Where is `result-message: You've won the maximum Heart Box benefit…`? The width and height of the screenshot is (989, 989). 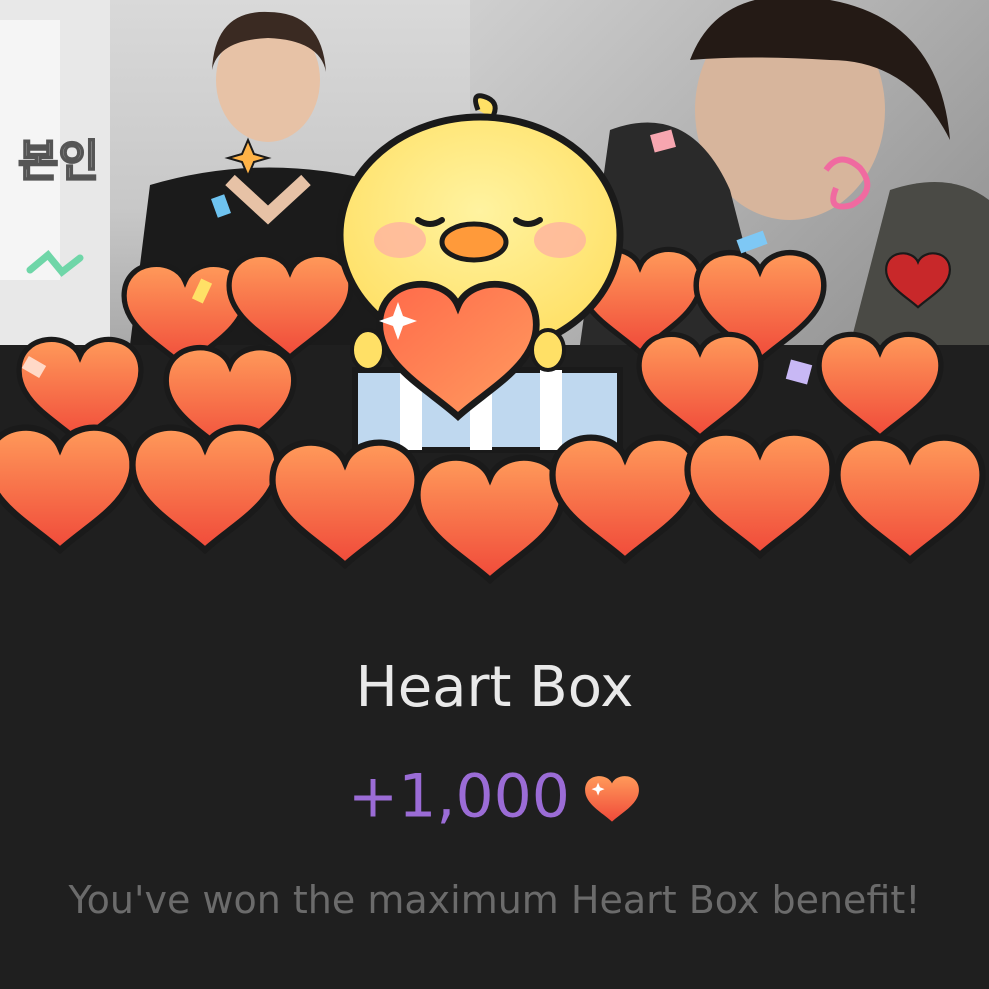
result-message: You've won the maximum Heart Box benefit… is located at coordinates (494, 900).